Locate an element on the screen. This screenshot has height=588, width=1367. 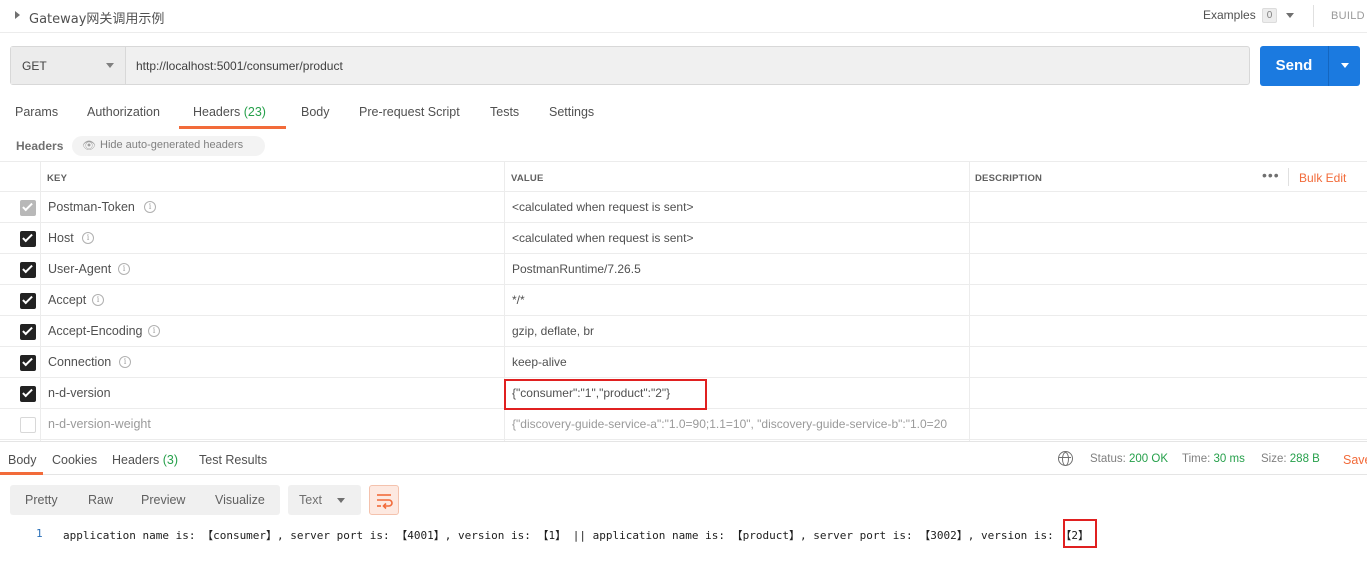
bulk-edit-button: Bulk Edit is located at coordinates (1322, 178).